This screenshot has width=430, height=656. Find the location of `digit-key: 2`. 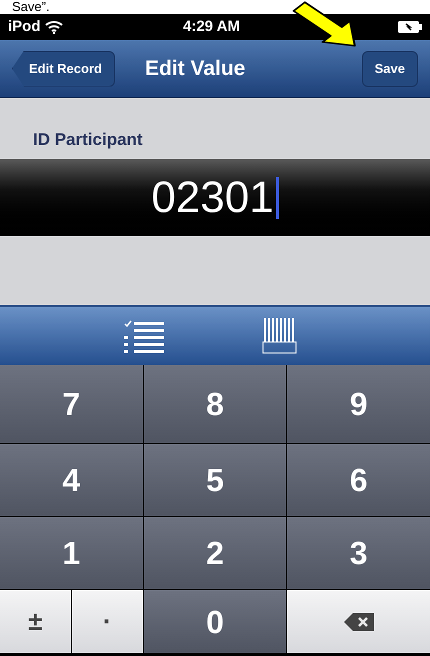

digit-key: 2 is located at coordinates (215, 553).